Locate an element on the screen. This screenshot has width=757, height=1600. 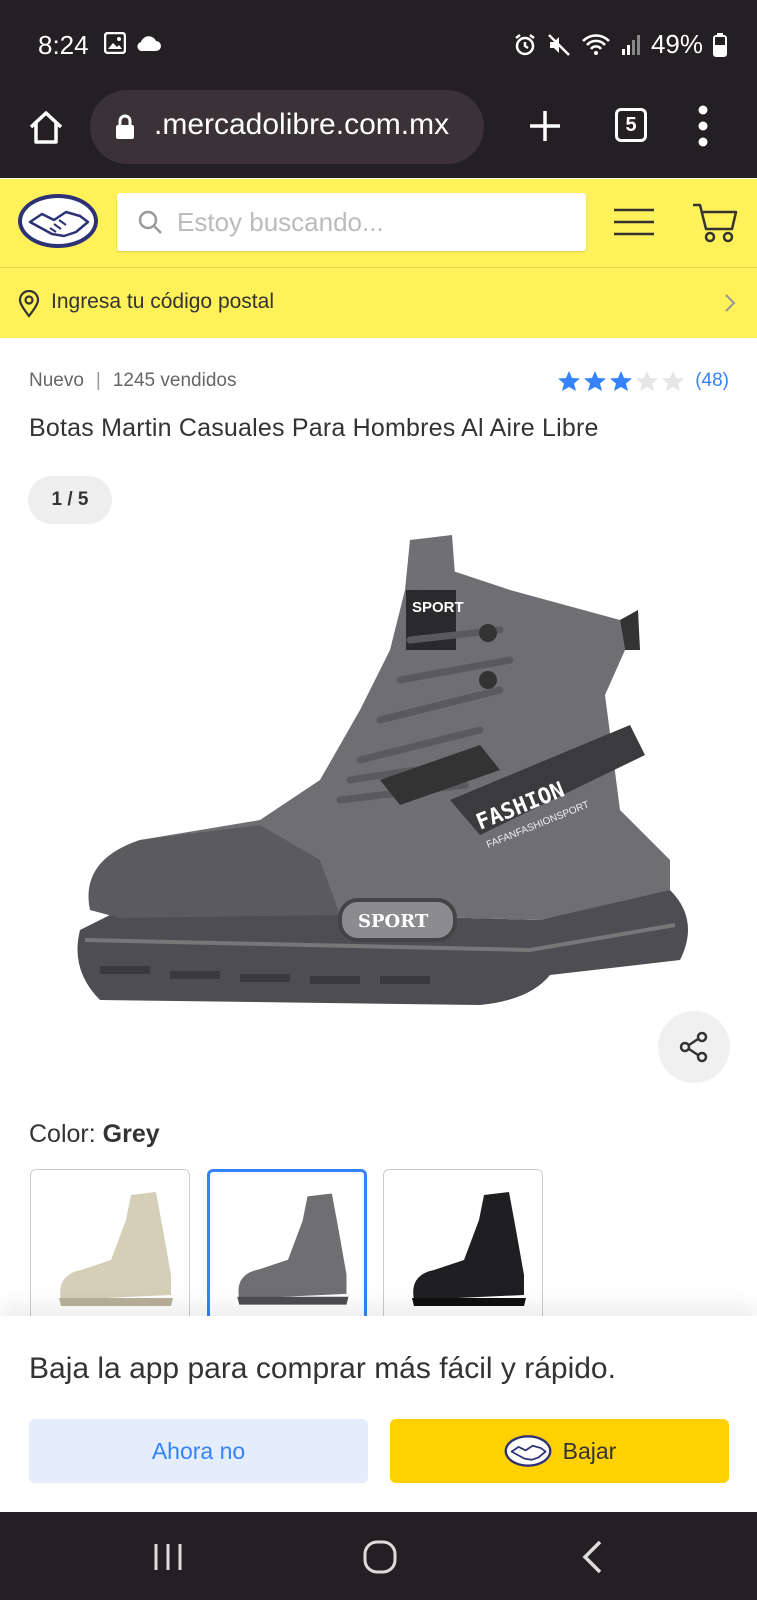
search-icon is located at coordinates (150, 222).